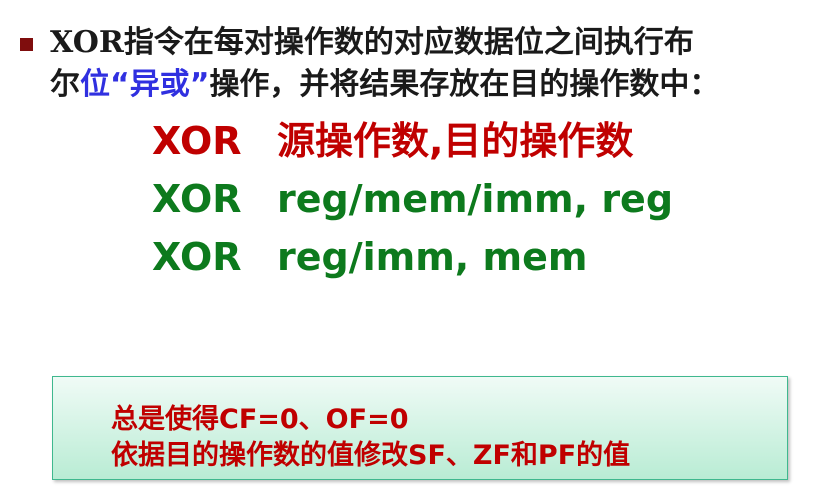  Describe the element at coordinates (432, 257) in the screenshot. I see `syntax-operands: reg/imm, mem` at that location.